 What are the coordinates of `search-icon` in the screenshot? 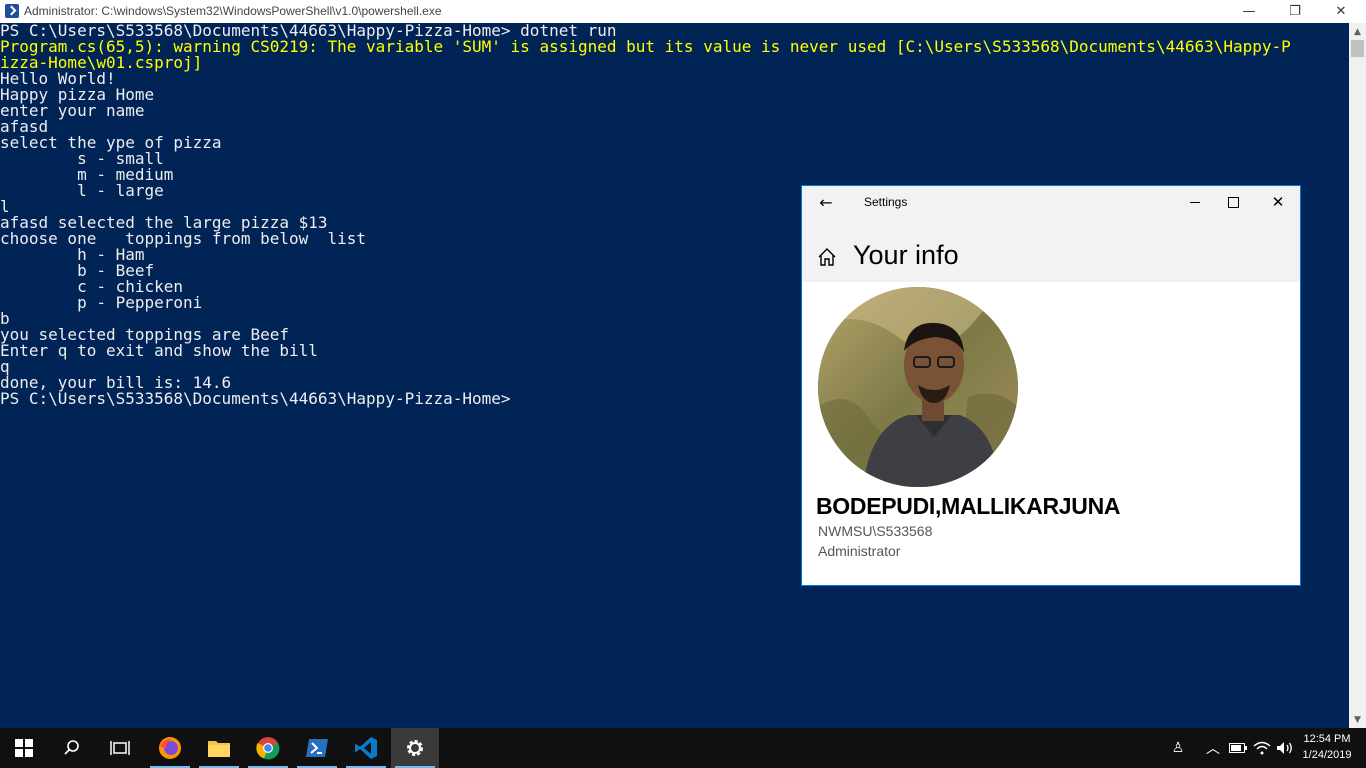 It's located at (72, 748).